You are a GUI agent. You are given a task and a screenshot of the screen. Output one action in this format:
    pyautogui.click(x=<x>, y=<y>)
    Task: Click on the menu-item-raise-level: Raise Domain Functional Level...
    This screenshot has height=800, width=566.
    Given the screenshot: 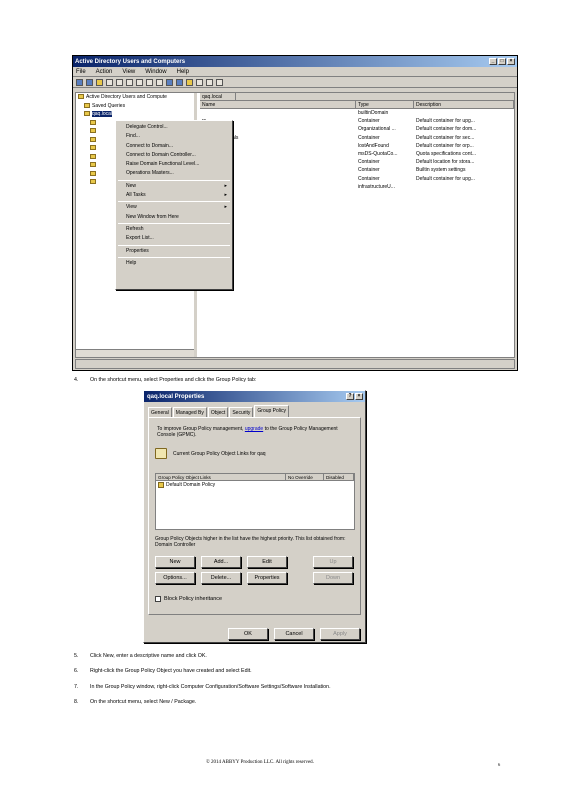 What is the action you would take?
    pyautogui.click(x=174, y=164)
    